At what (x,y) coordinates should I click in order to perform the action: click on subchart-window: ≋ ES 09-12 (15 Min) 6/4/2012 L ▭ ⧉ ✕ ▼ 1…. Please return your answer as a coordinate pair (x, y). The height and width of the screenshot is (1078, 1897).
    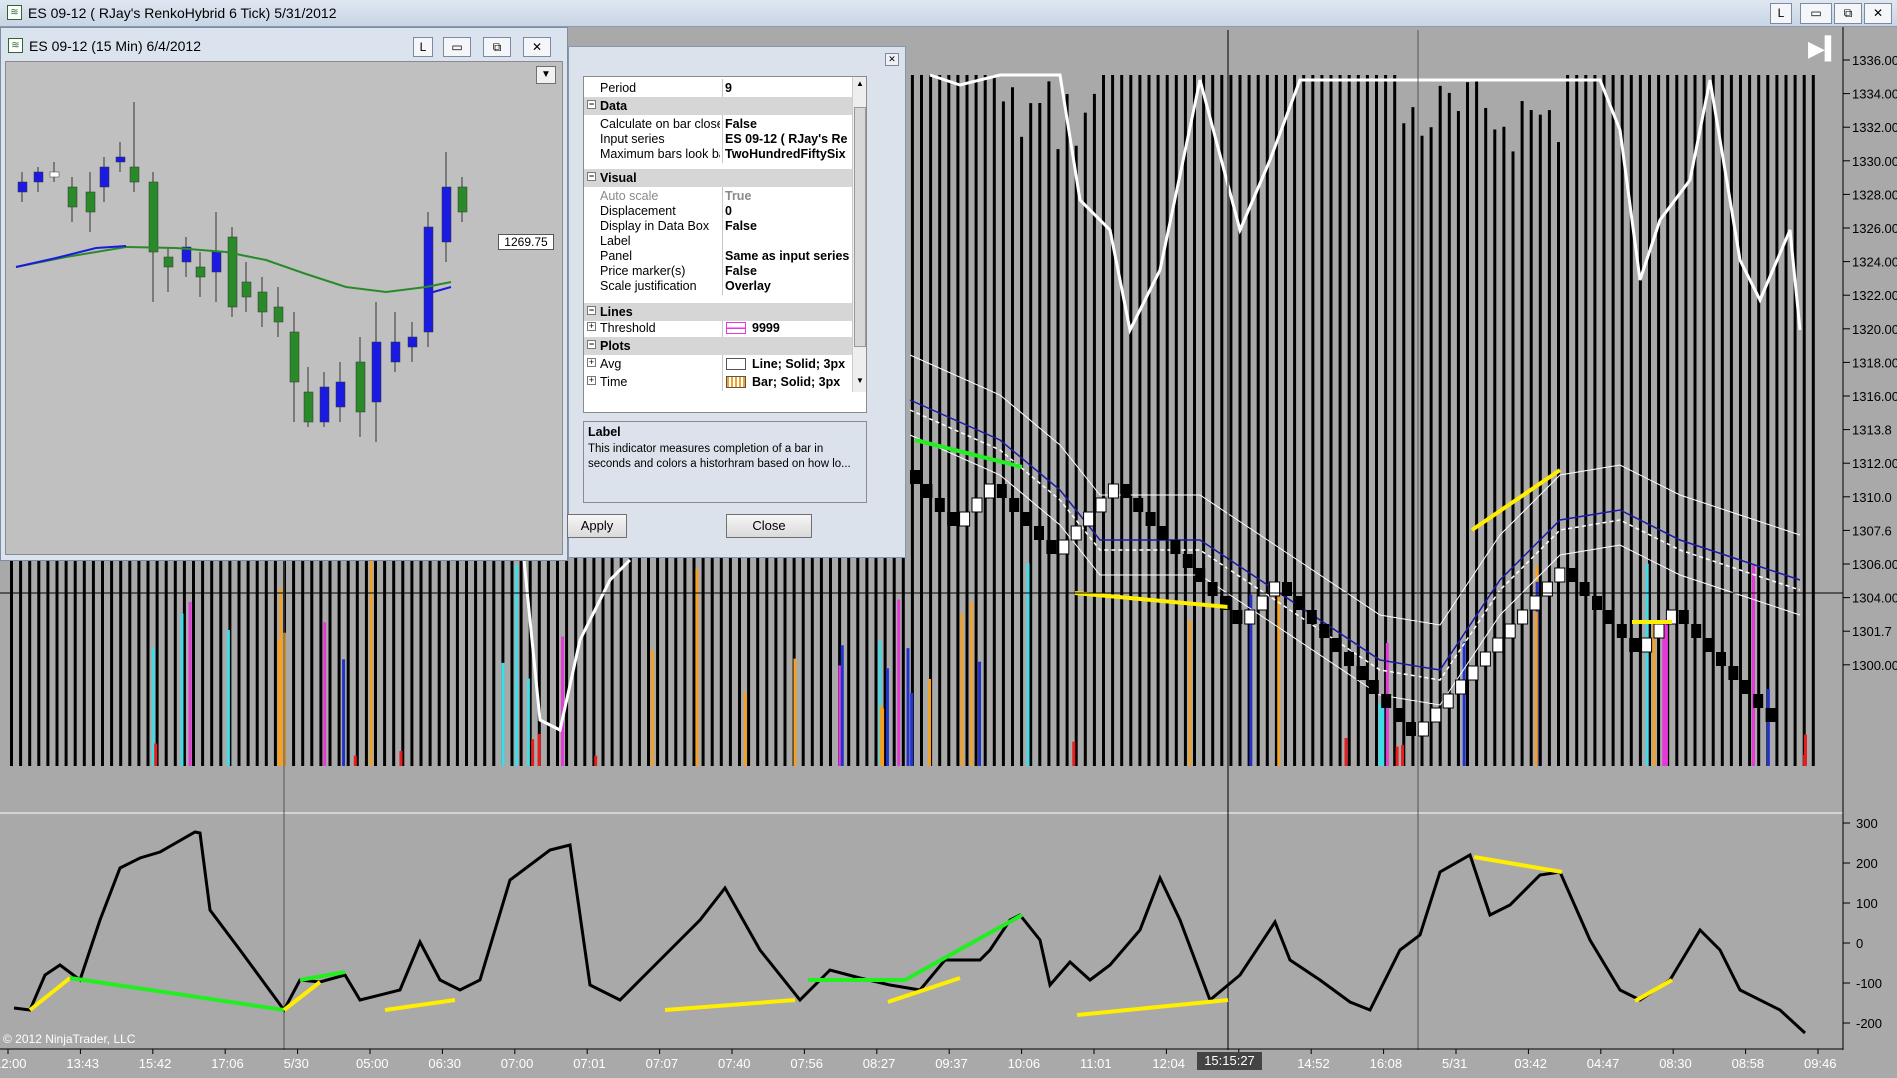
    Looking at the image, I should click on (284, 294).